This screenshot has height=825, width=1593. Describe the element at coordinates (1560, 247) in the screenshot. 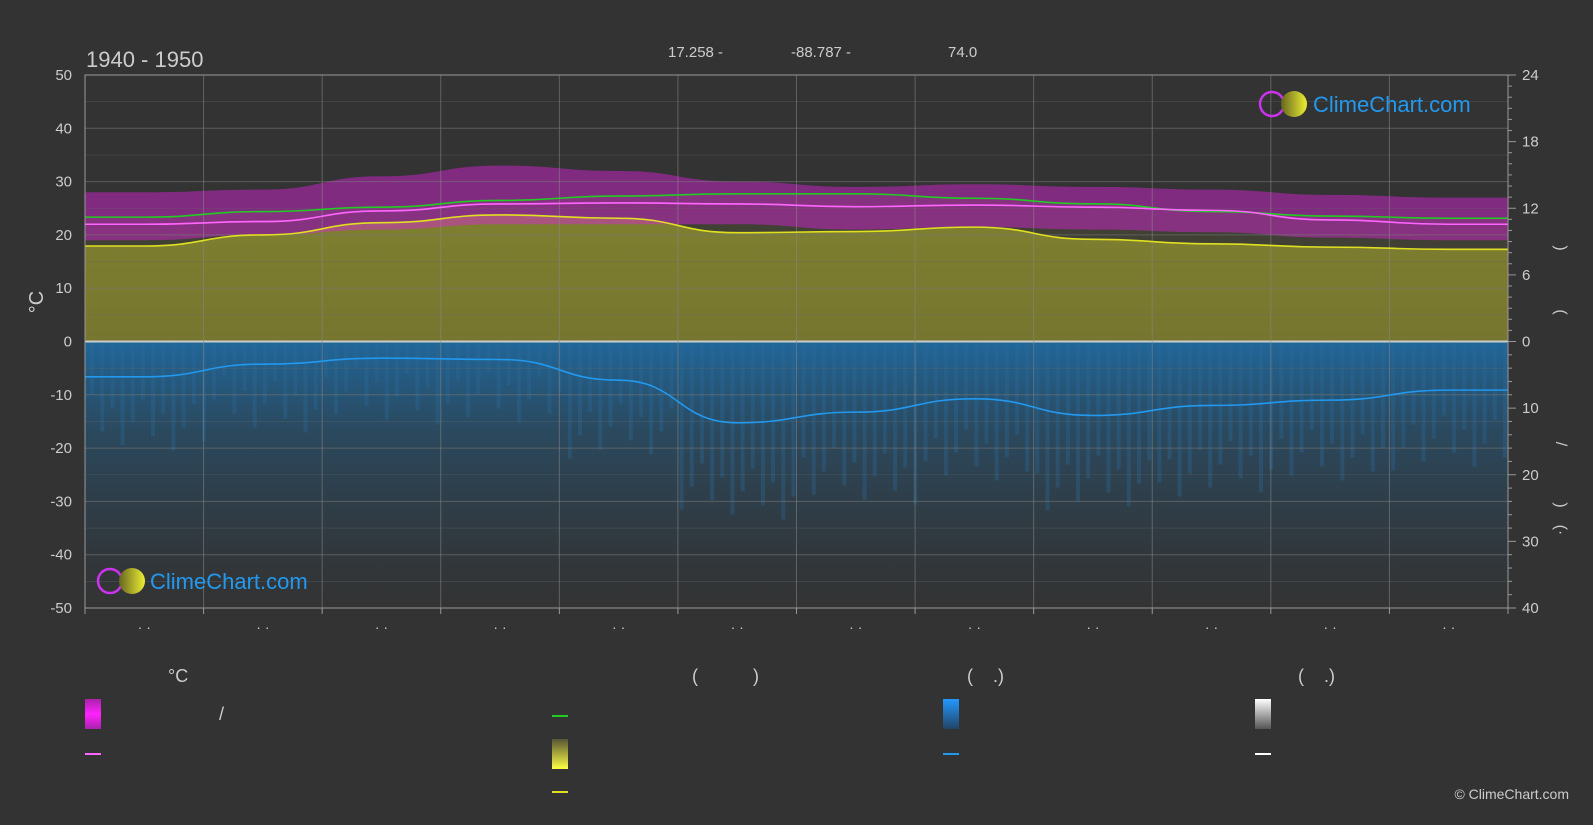

I see `right-axis-label-a: )` at that location.